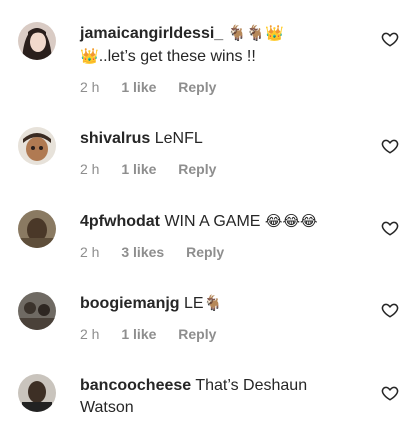 Image resolution: width=413 pixels, height=432 pixels. I want to click on comment-body: LE, so click(194, 303).